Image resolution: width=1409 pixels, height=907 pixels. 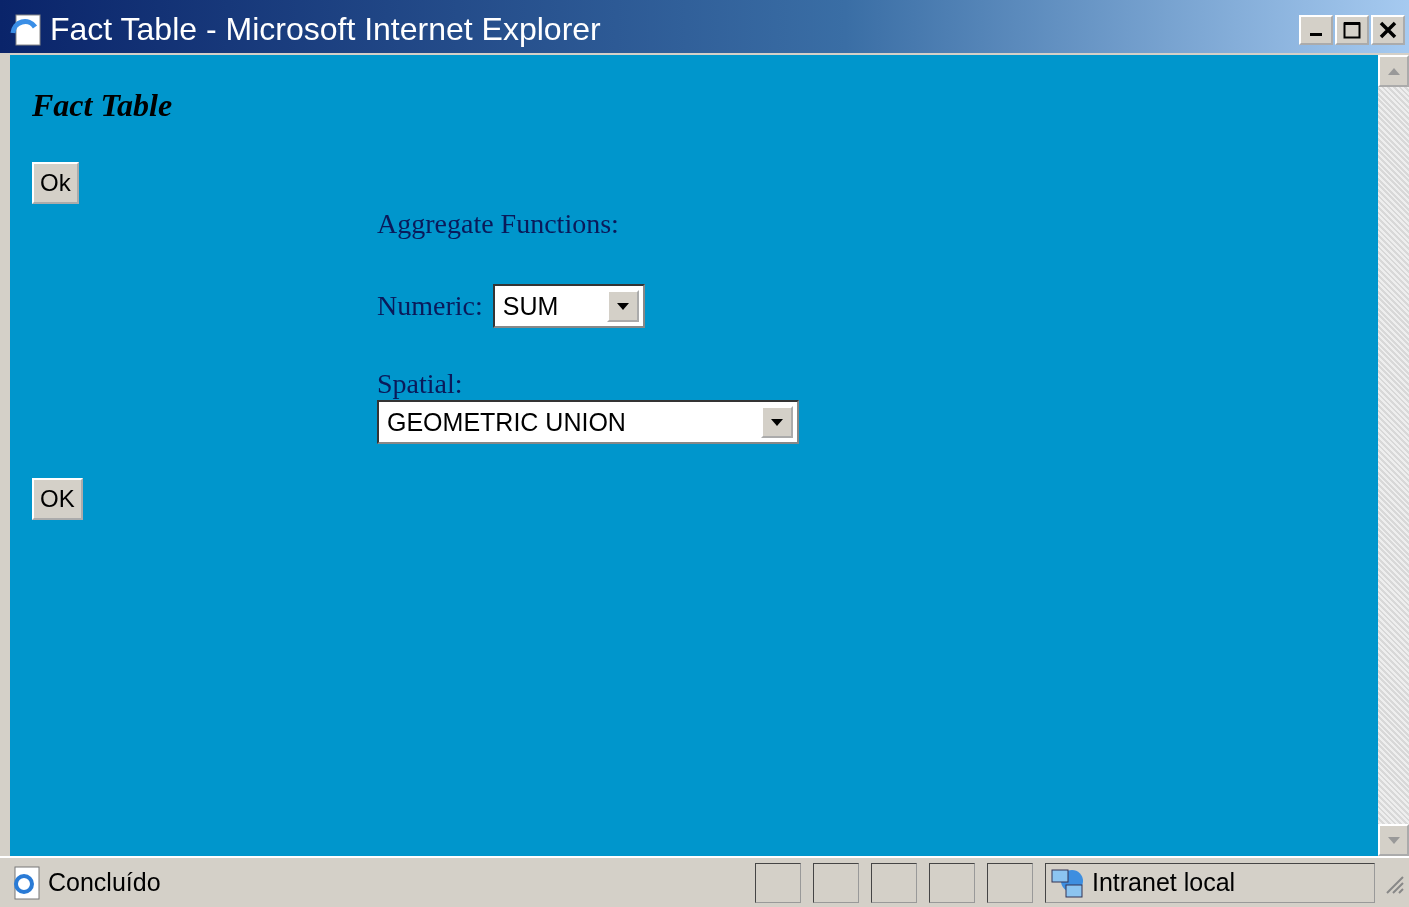 I want to click on close-icon, so click(x=1388, y=29).